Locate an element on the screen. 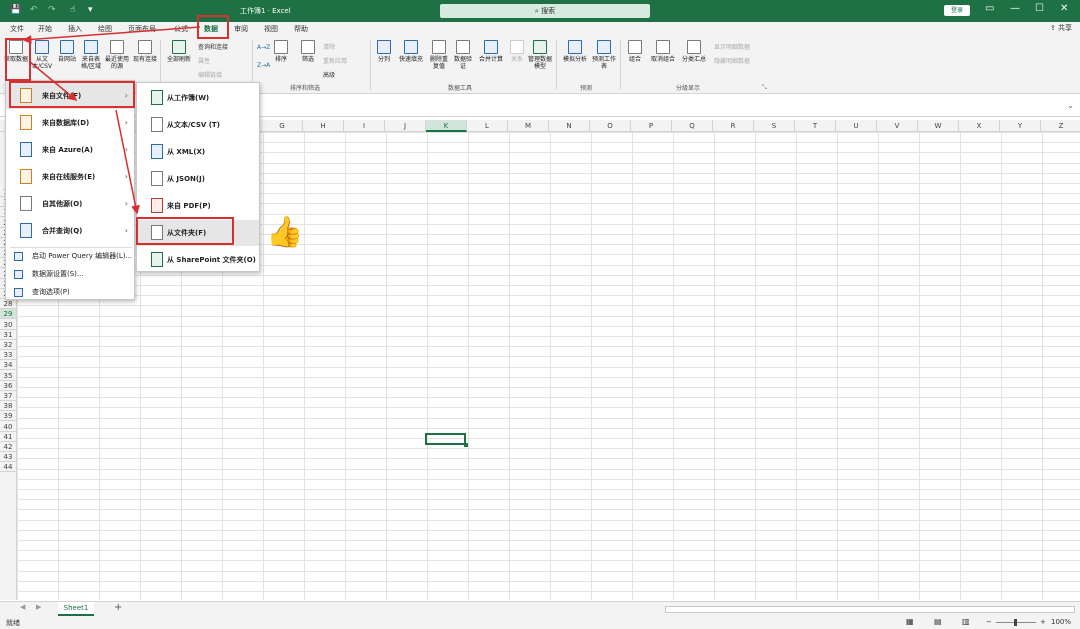 Image resolution: width=1080 pixels, height=629 pixels. sheet-tabs-bar: ◀ ▶ Sheet1 + is located at coordinates (540, 608).